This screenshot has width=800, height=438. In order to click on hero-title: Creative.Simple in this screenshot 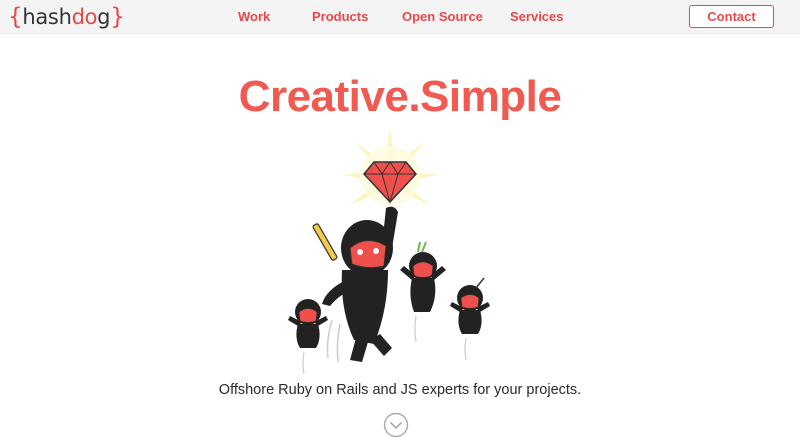, I will do `click(400, 96)`.